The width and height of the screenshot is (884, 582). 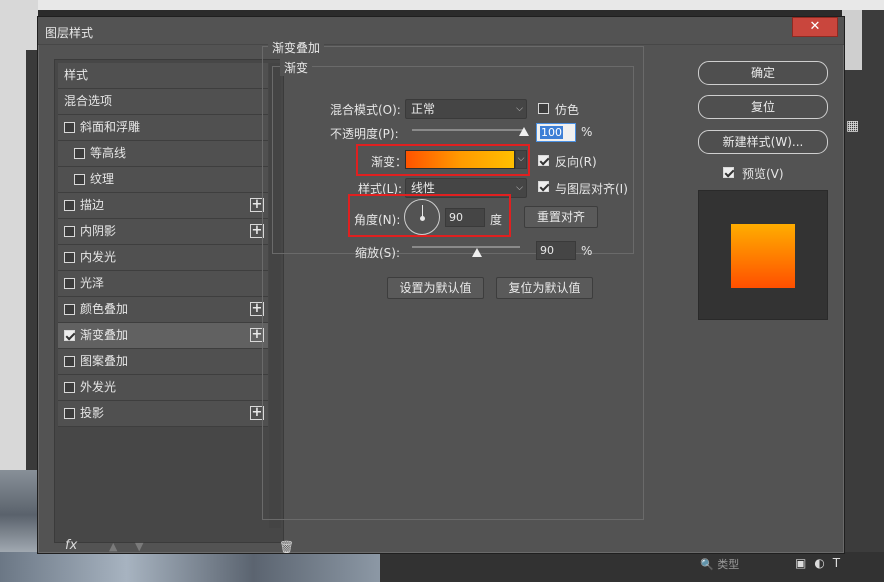 What do you see at coordinates (104, 309) in the screenshot?
I see `style-list-item-label: 颜色叠加` at bounding box center [104, 309].